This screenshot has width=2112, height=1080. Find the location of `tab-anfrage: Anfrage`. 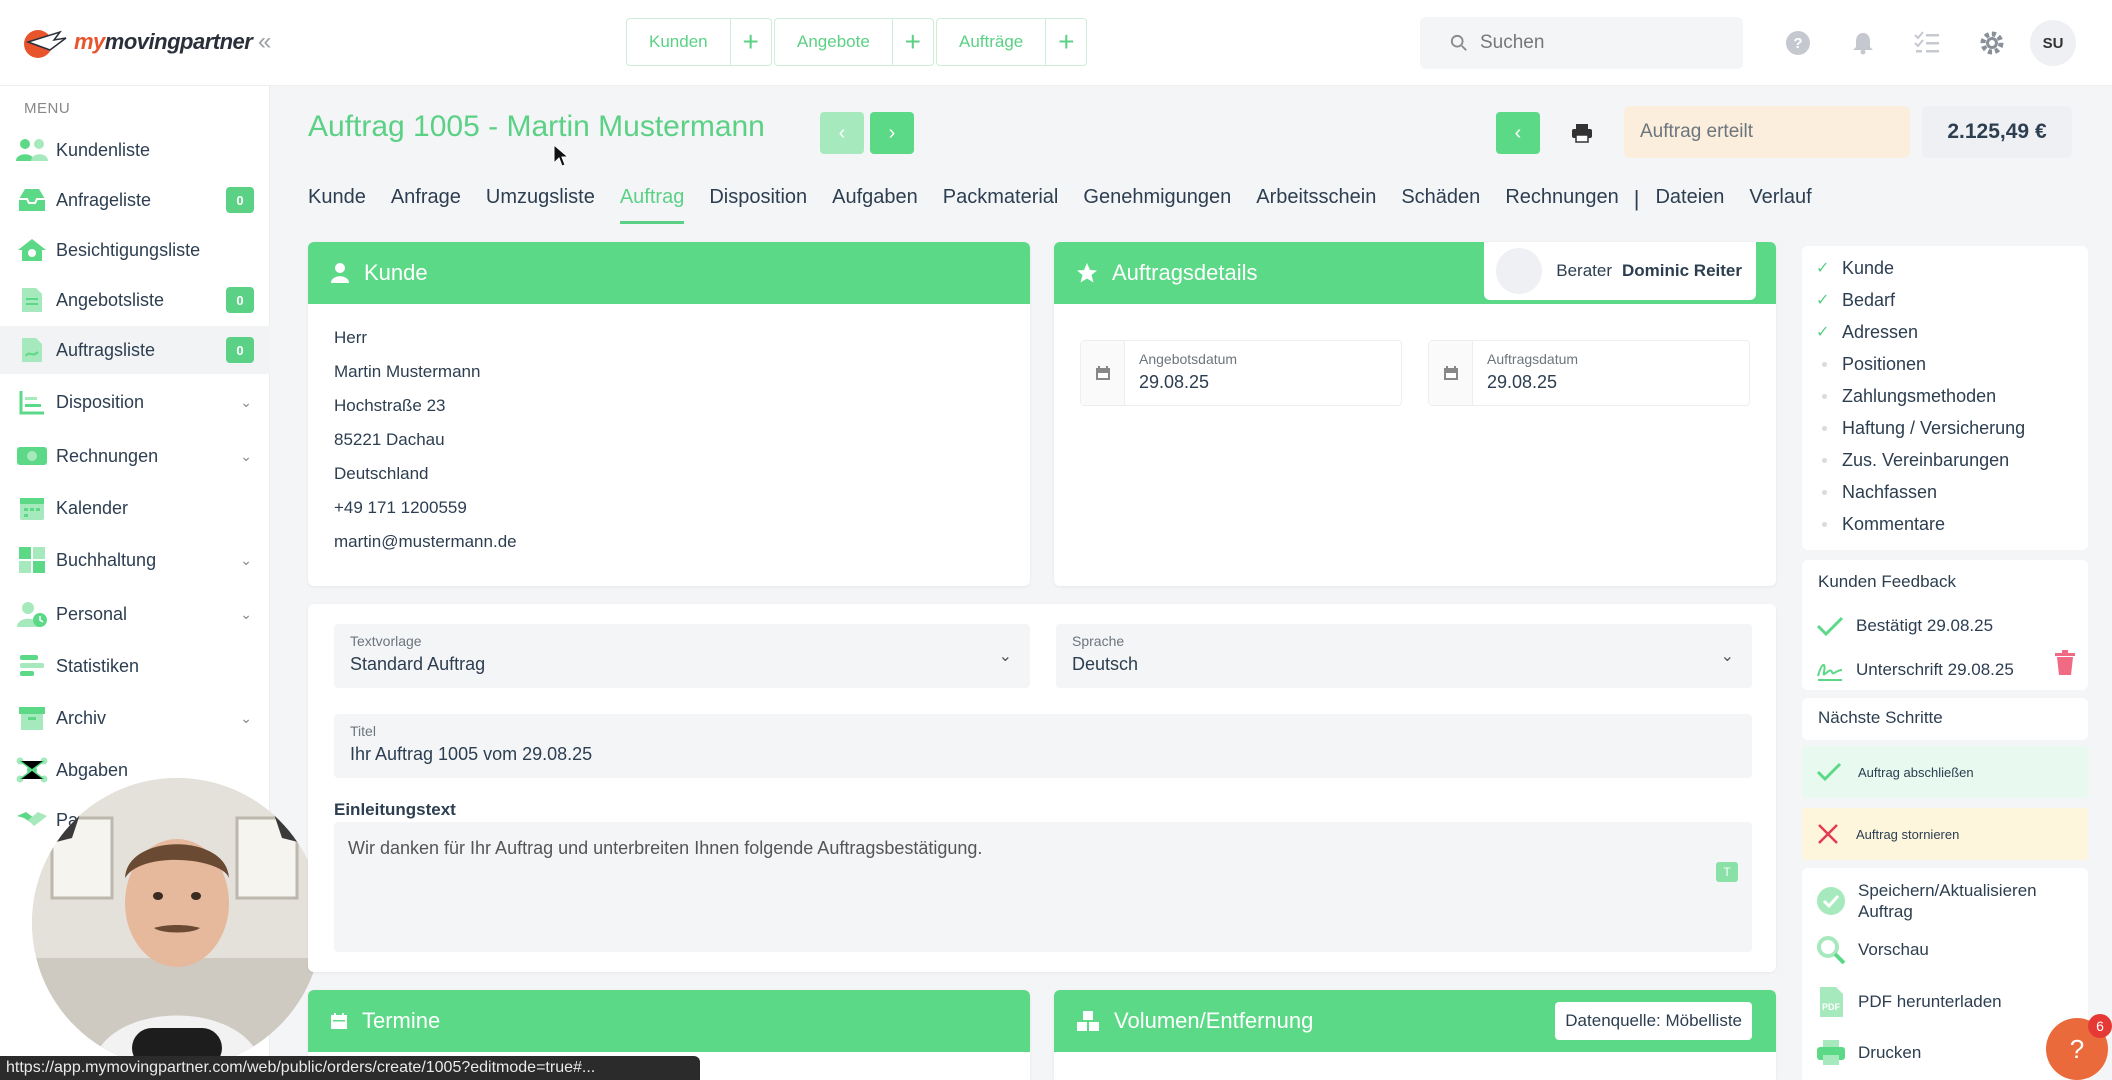

tab-anfrage: Anfrage is located at coordinates (426, 203).